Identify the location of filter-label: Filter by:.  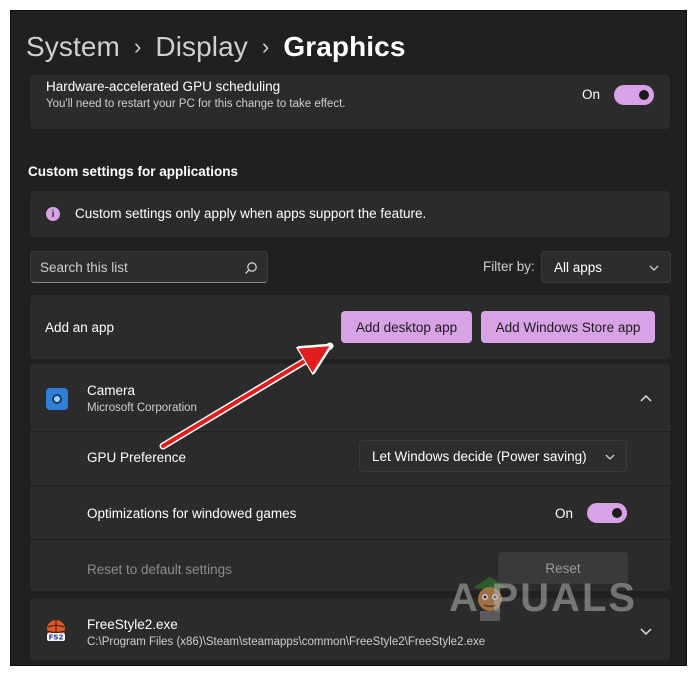
(509, 266).